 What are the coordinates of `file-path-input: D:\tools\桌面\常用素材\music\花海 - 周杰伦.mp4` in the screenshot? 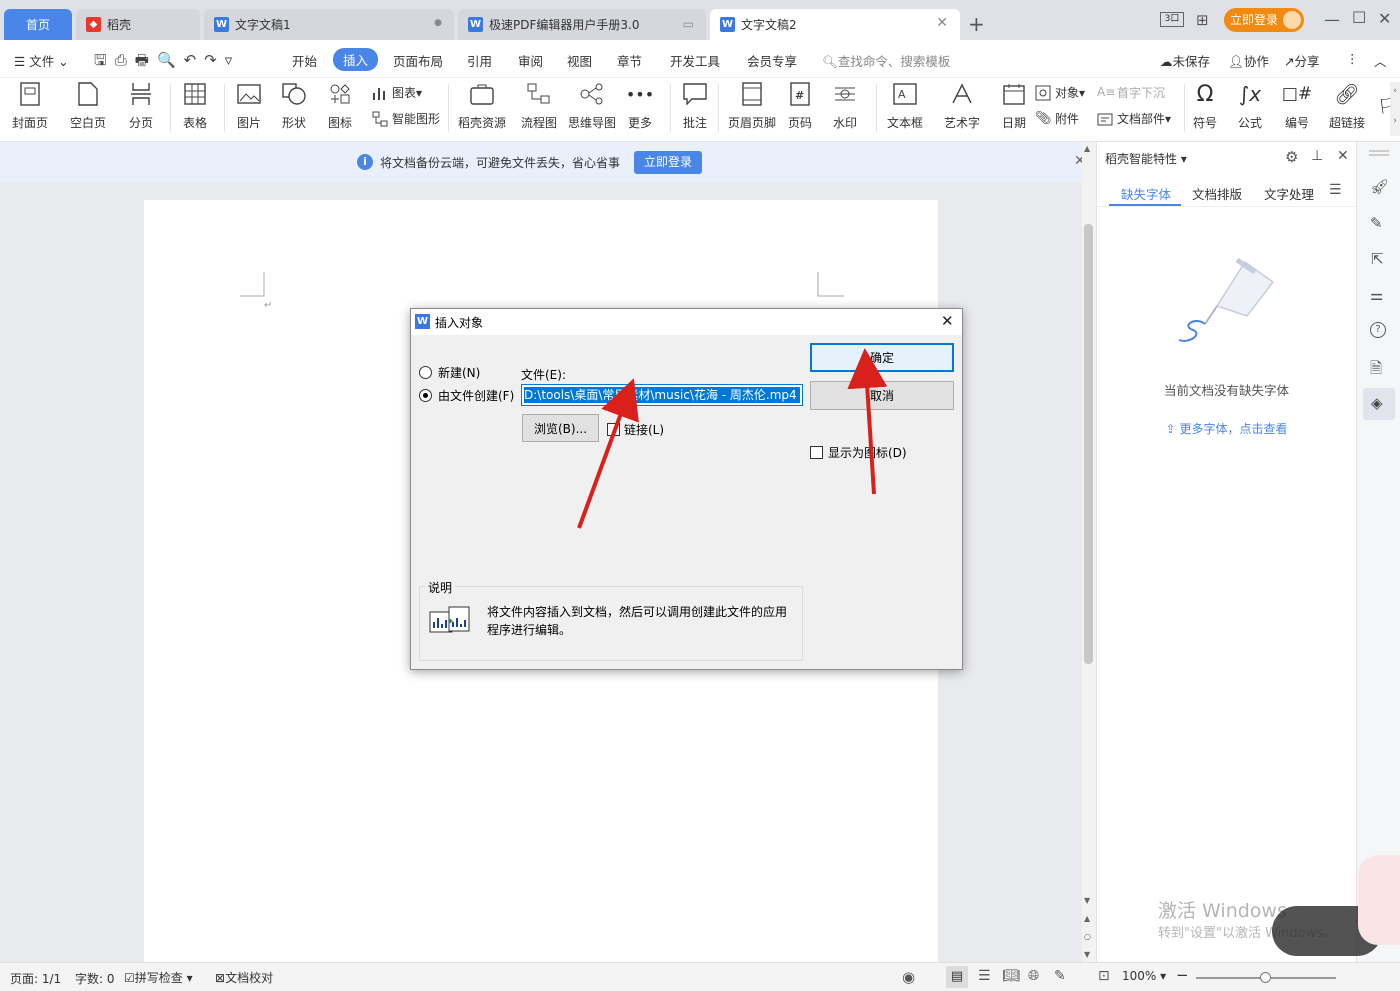 It's located at (662, 395).